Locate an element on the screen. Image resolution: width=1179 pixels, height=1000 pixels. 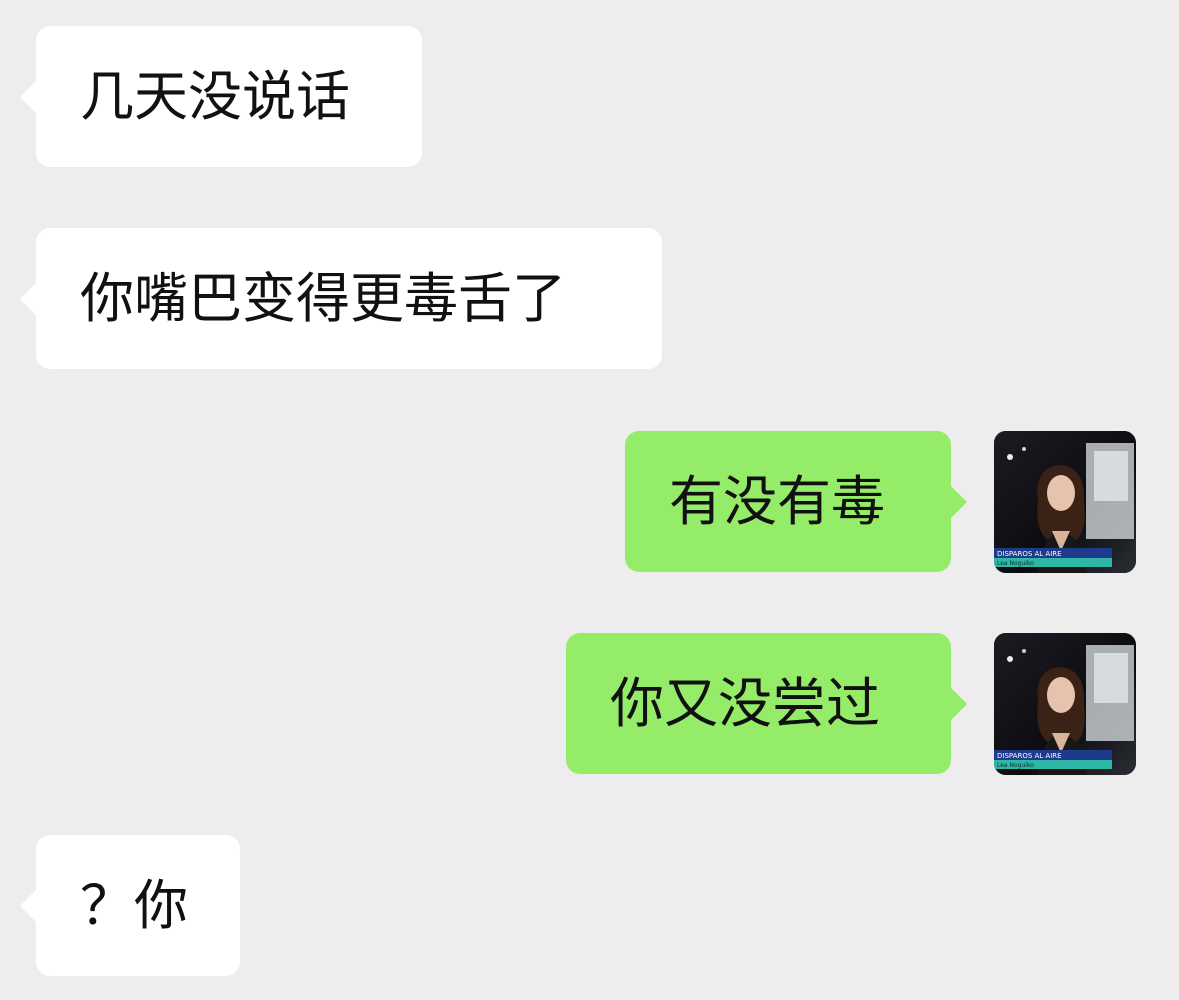
message-text: 你又没尝过 is located at coordinates (745, 703).